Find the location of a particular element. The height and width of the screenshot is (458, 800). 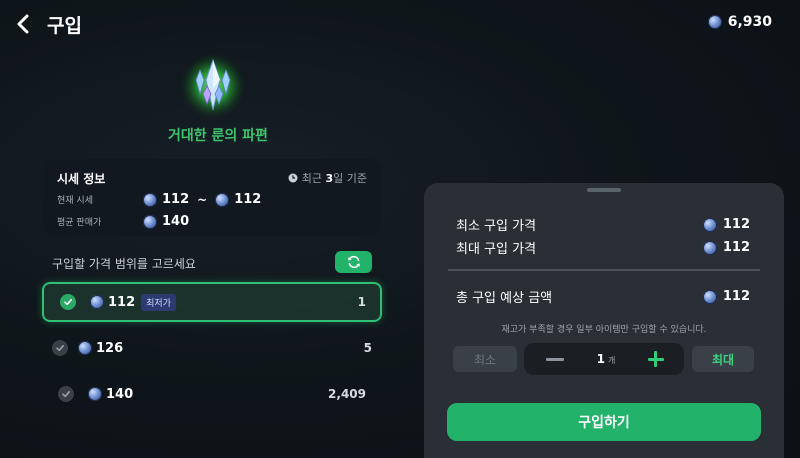

chevron-left-icon is located at coordinates (23, 24).